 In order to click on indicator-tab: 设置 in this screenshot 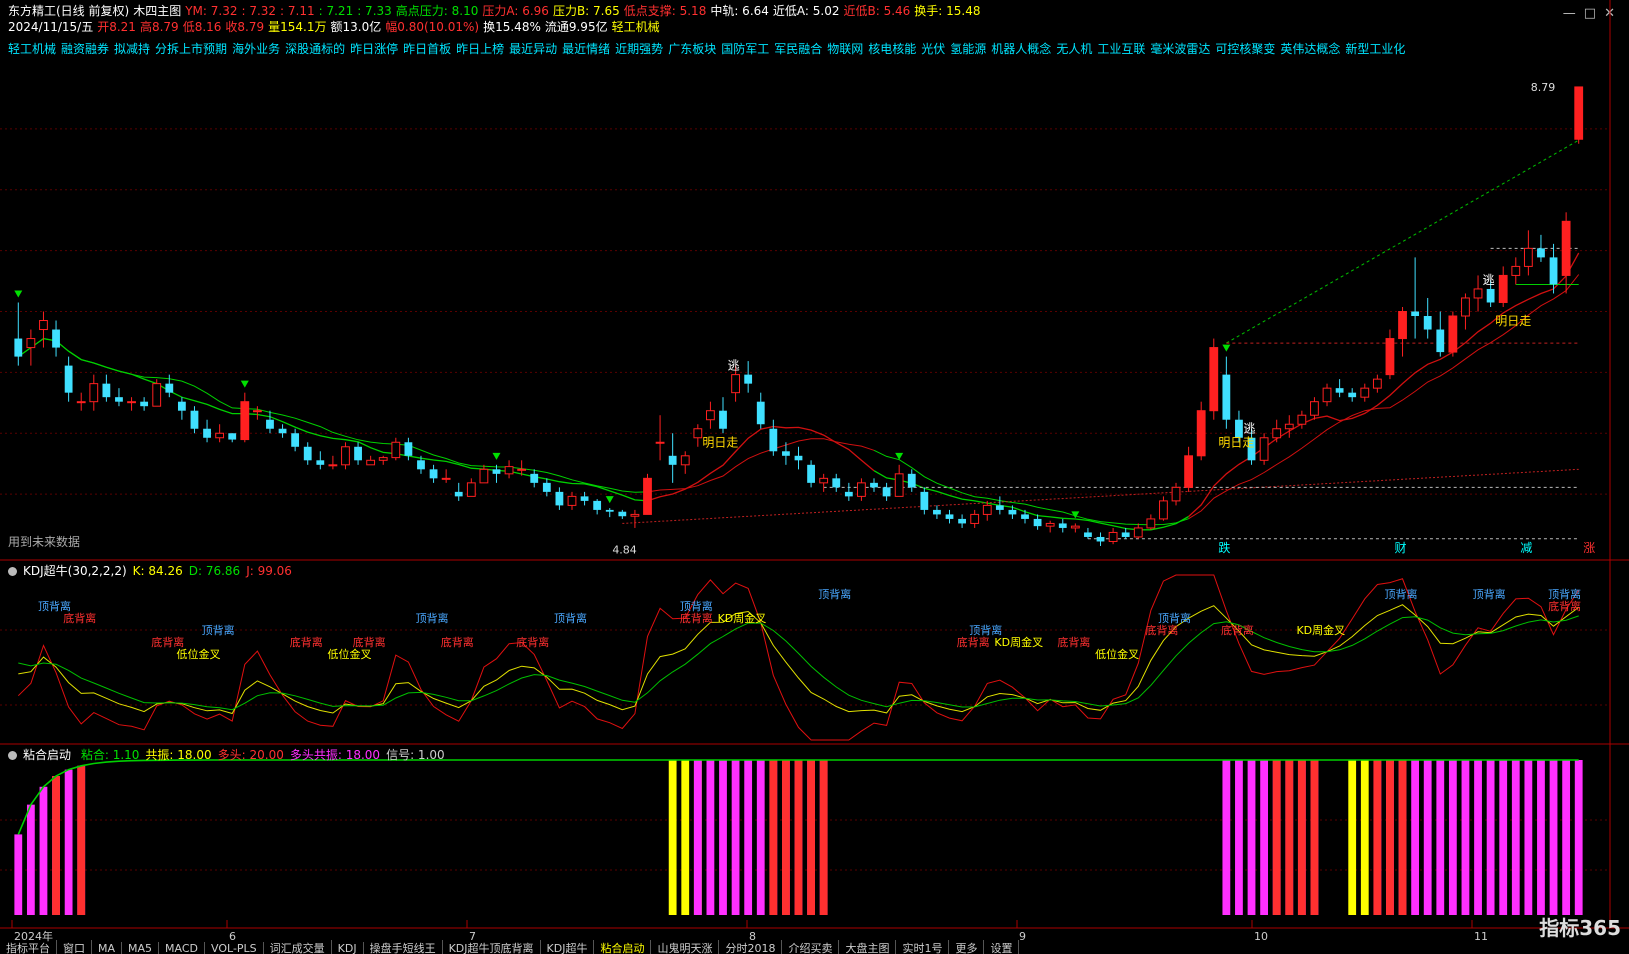, I will do `click(1002, 947)`.